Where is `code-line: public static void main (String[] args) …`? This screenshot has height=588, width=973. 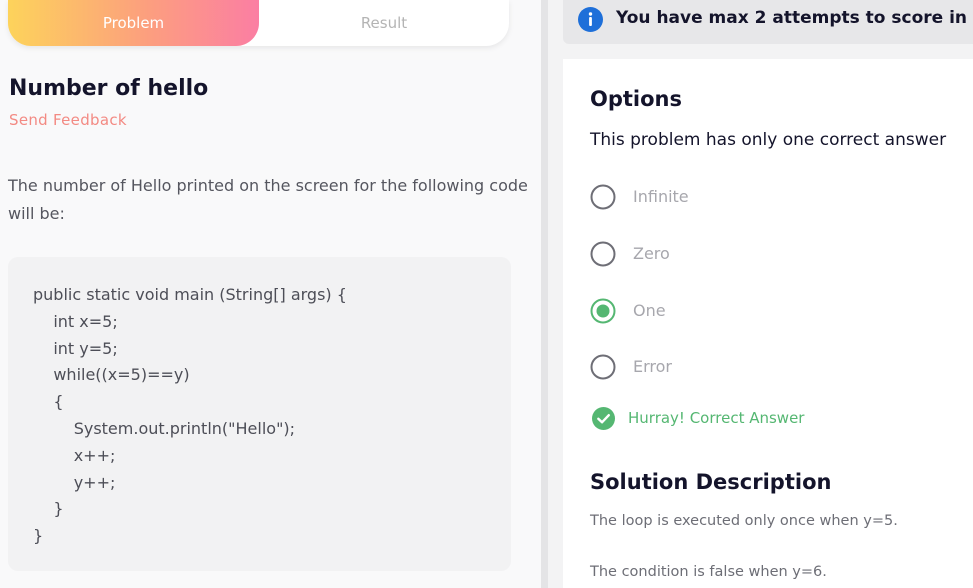
code-line: public static void main (String[] args) … is located at coordinates (190, 294).